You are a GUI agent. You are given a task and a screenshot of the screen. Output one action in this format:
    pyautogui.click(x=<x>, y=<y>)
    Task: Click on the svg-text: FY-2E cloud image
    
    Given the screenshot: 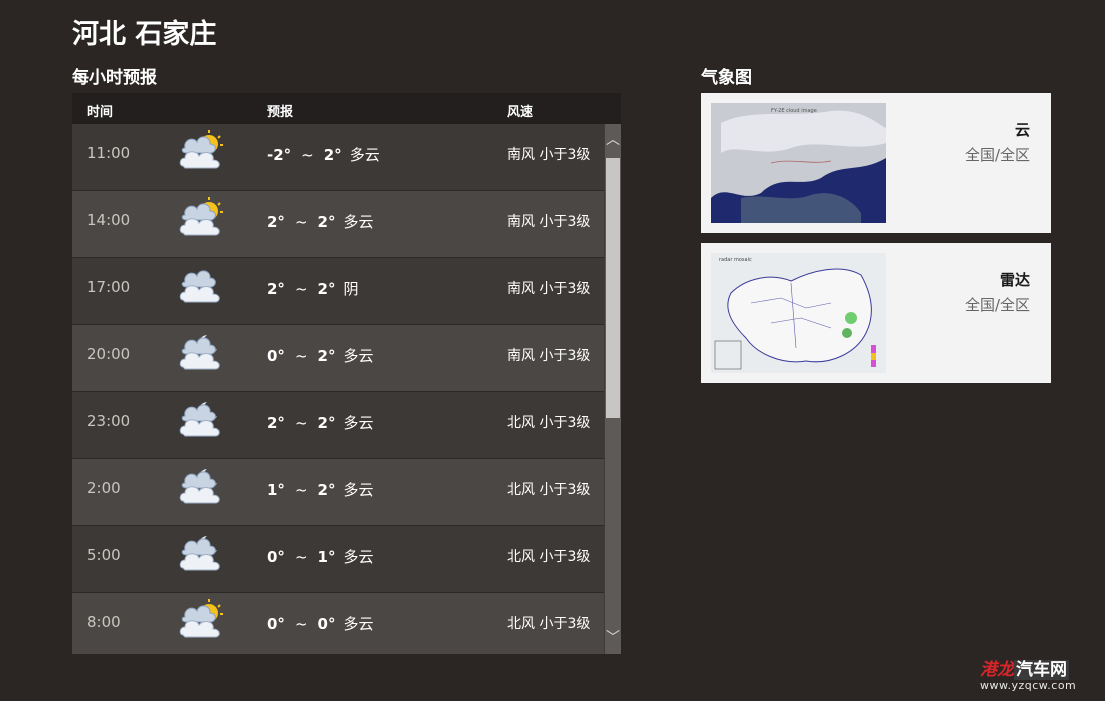 What is the action you would take?
    pyautogui.click(x=794, y=111)
    